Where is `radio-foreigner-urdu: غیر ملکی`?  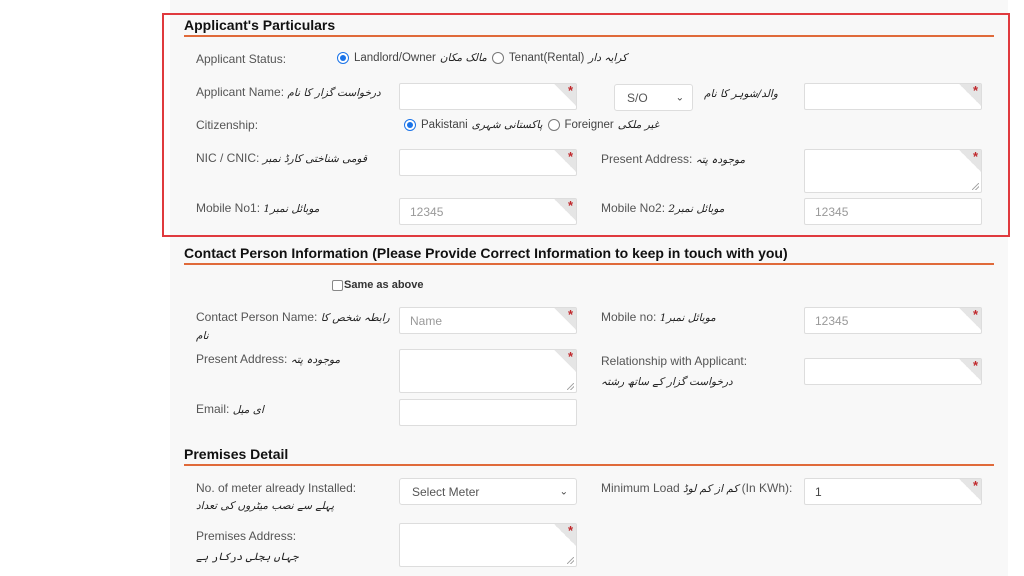 radio-foreigner-urdu: غیر ملکی is located at coordinates (638, 125).